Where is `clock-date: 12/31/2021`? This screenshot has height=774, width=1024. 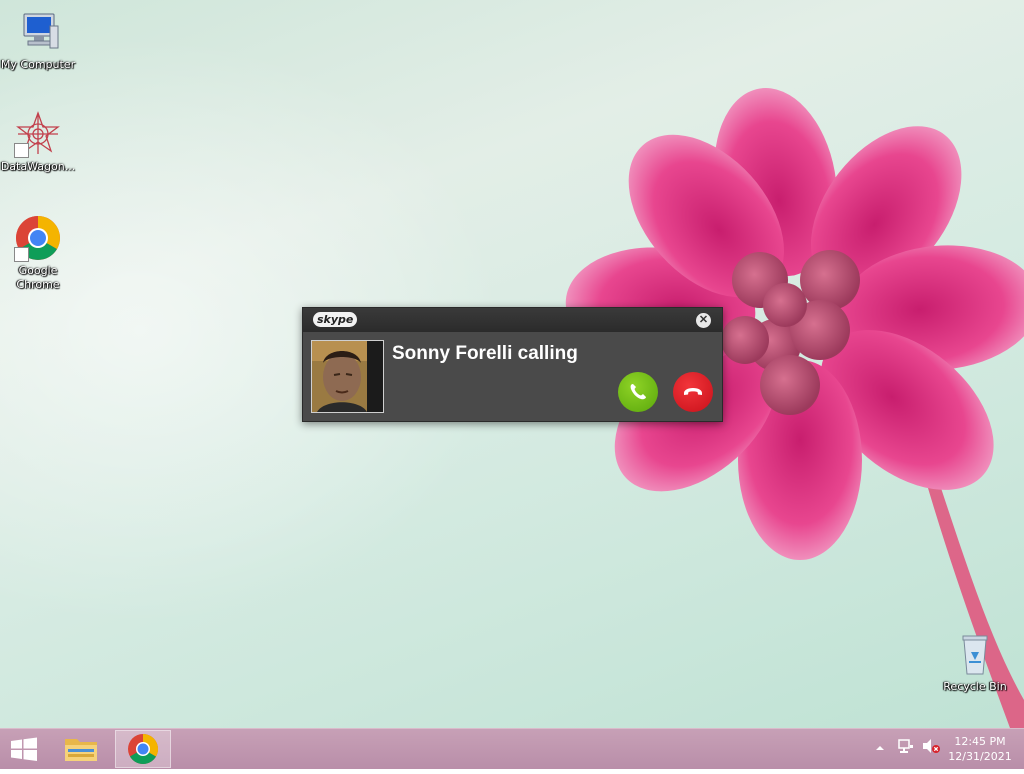 clock-date: 12/31/2021 is located at coordinates (980, 756).